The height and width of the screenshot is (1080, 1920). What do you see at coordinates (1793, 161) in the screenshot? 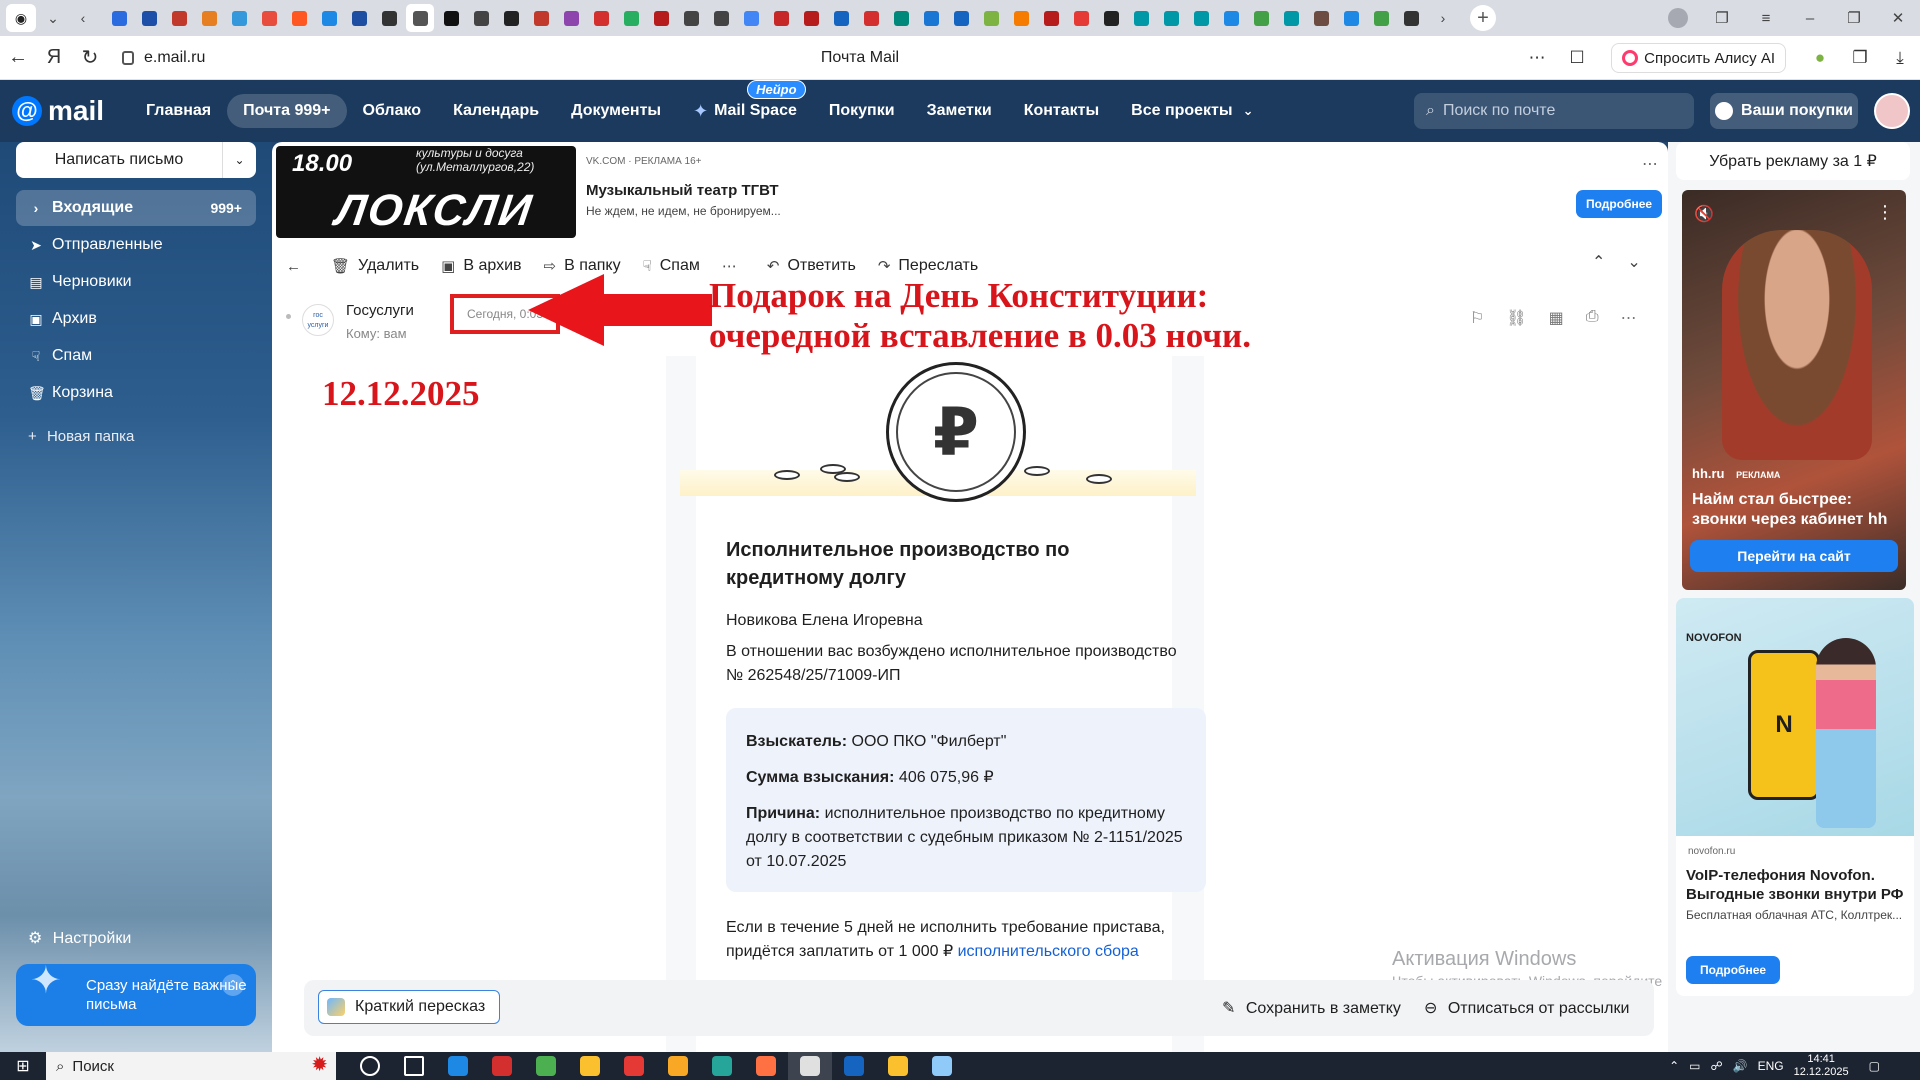
I see `remove-ads-button: Убрать рекламу за 1 ₽` at bounding box center [1793, 161].